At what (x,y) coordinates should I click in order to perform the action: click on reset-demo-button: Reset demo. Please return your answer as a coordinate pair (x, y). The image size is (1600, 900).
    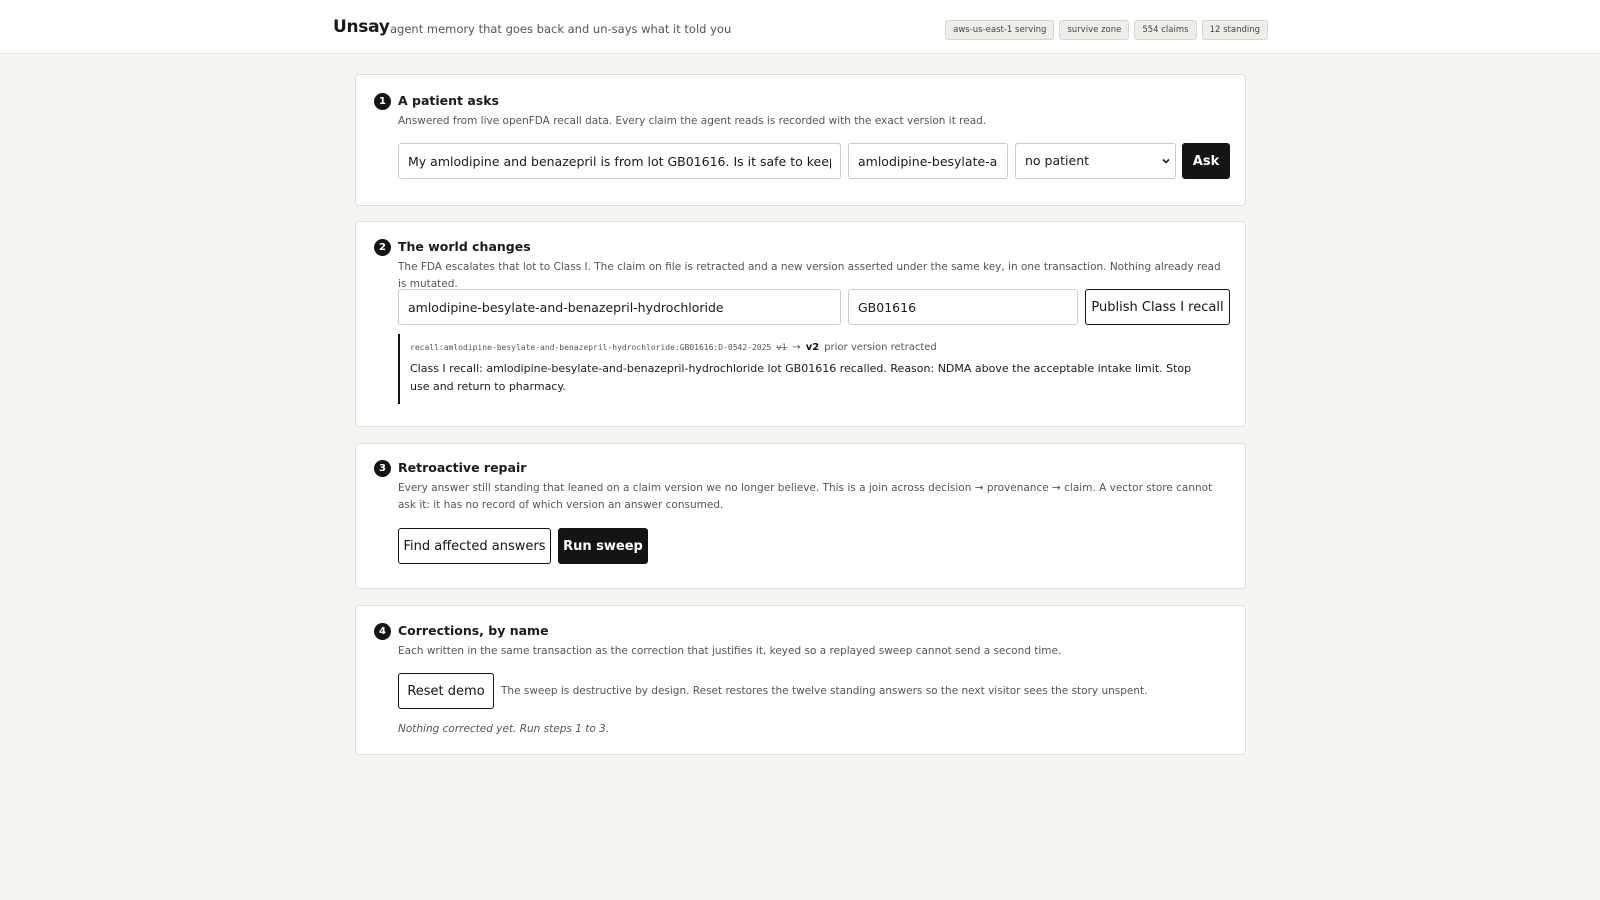
    Looking at the image, I should click on (446, 691).